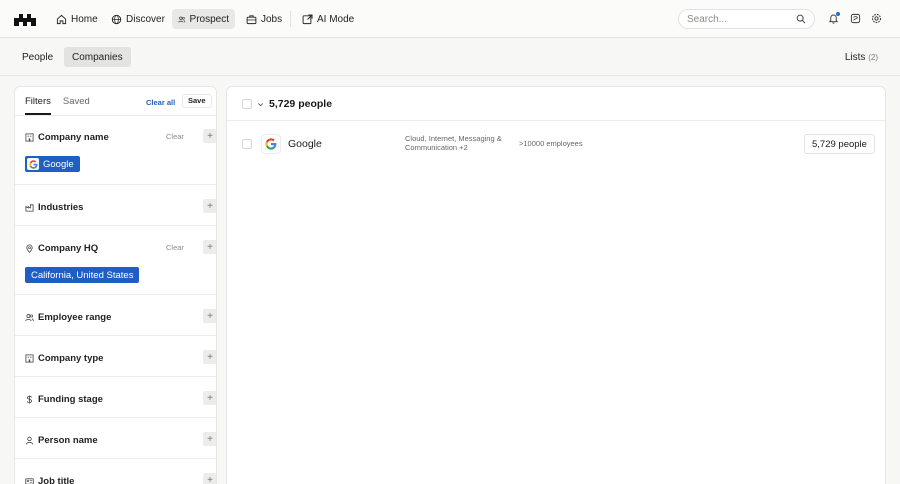  What do you see at coordinates (839, 144) in the screenshot?
I see `view-people-button: 5,729 people` at bounding box center [839, 144].